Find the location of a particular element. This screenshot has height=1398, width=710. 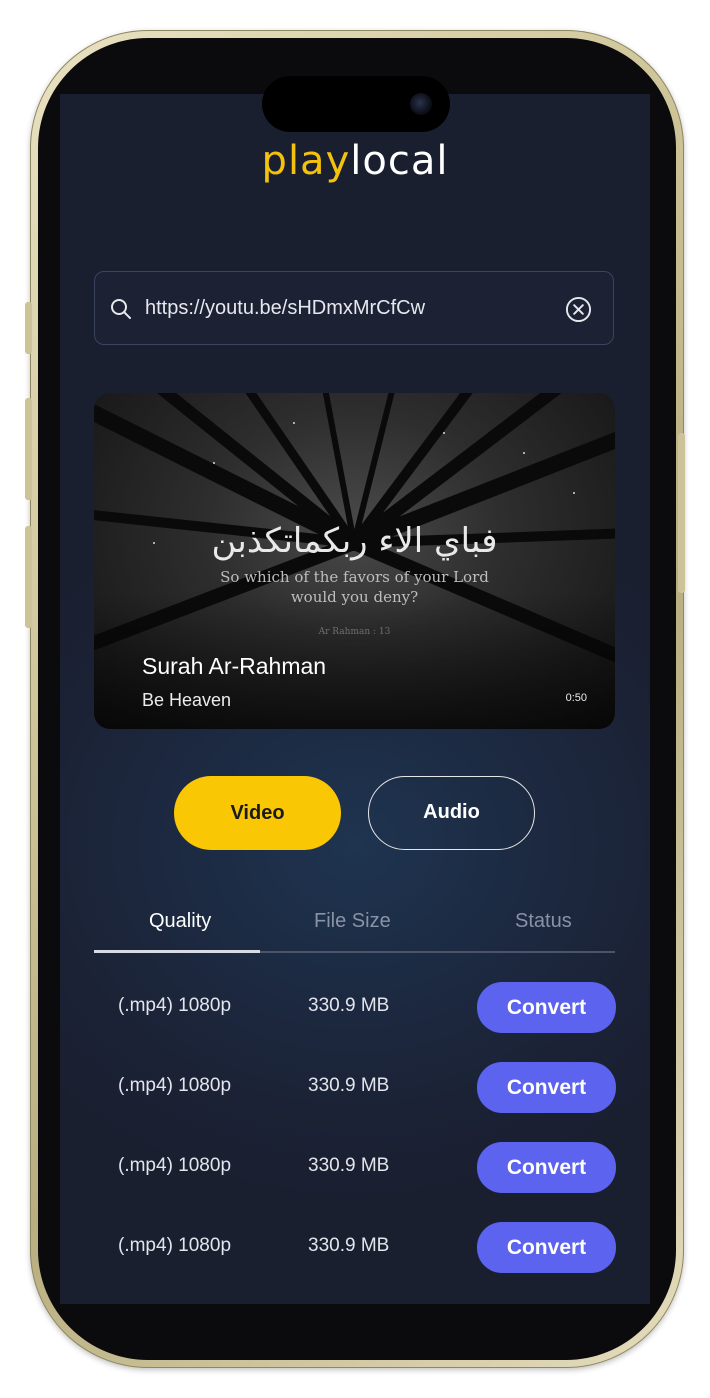

logo-play-text: play is located at coordinates (306, 161).